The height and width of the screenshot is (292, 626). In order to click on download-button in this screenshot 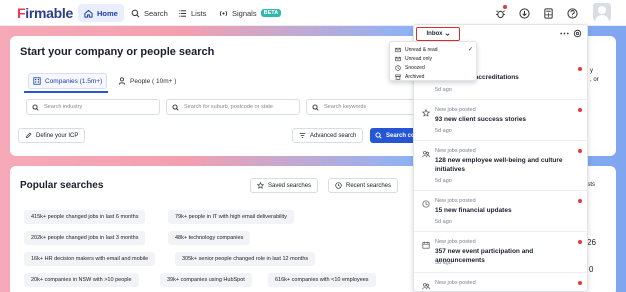, I will do `click(524, 13)`.